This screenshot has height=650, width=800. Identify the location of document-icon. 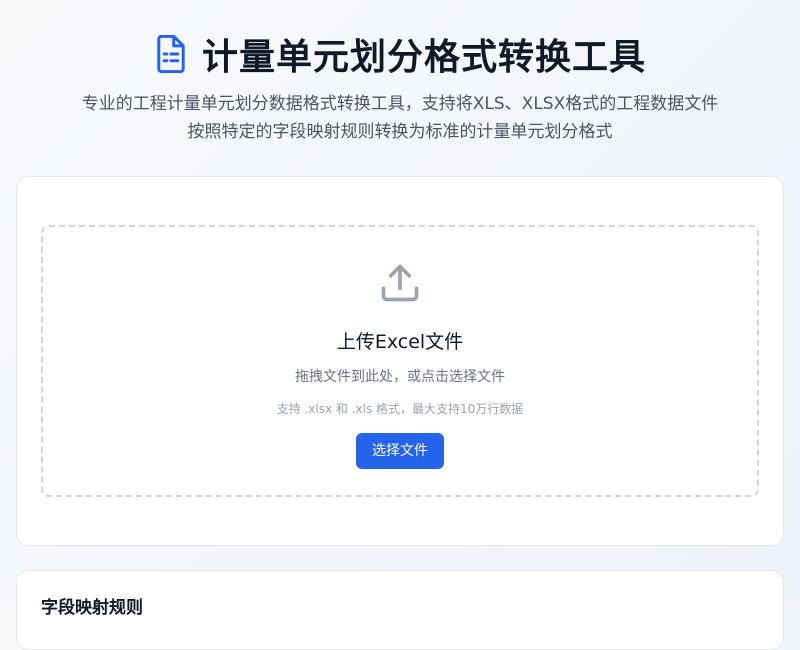
(171, 54).